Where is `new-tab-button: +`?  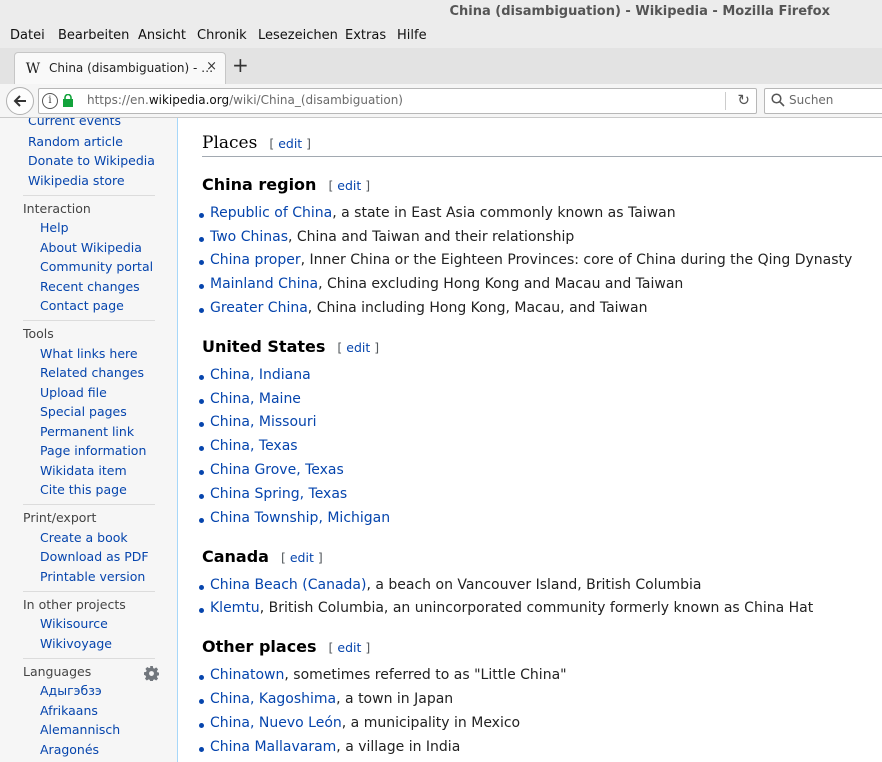 new-tab-button: + is located at coordinates (240, 65).